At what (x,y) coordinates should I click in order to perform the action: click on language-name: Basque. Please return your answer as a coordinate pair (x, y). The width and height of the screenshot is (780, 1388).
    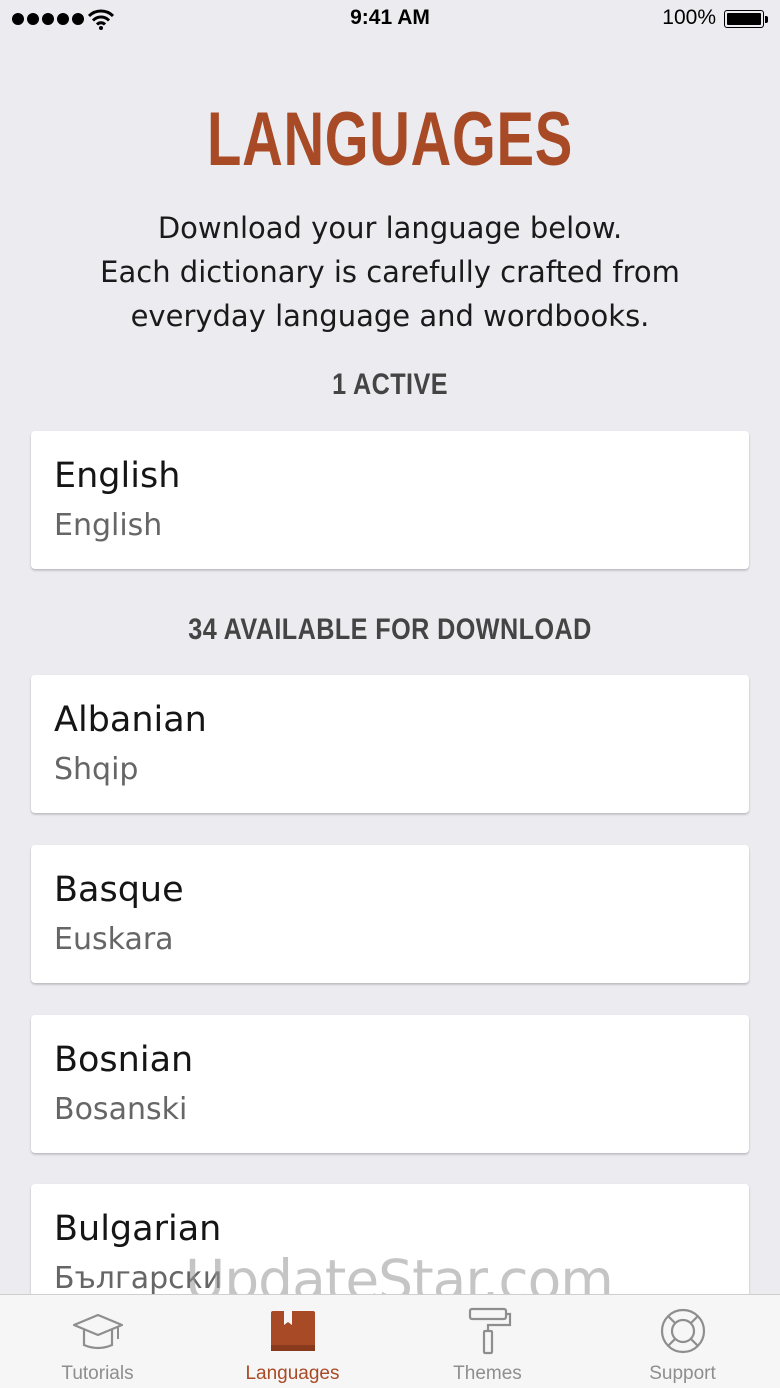
    Looking at the image, I should click on (119, 890).